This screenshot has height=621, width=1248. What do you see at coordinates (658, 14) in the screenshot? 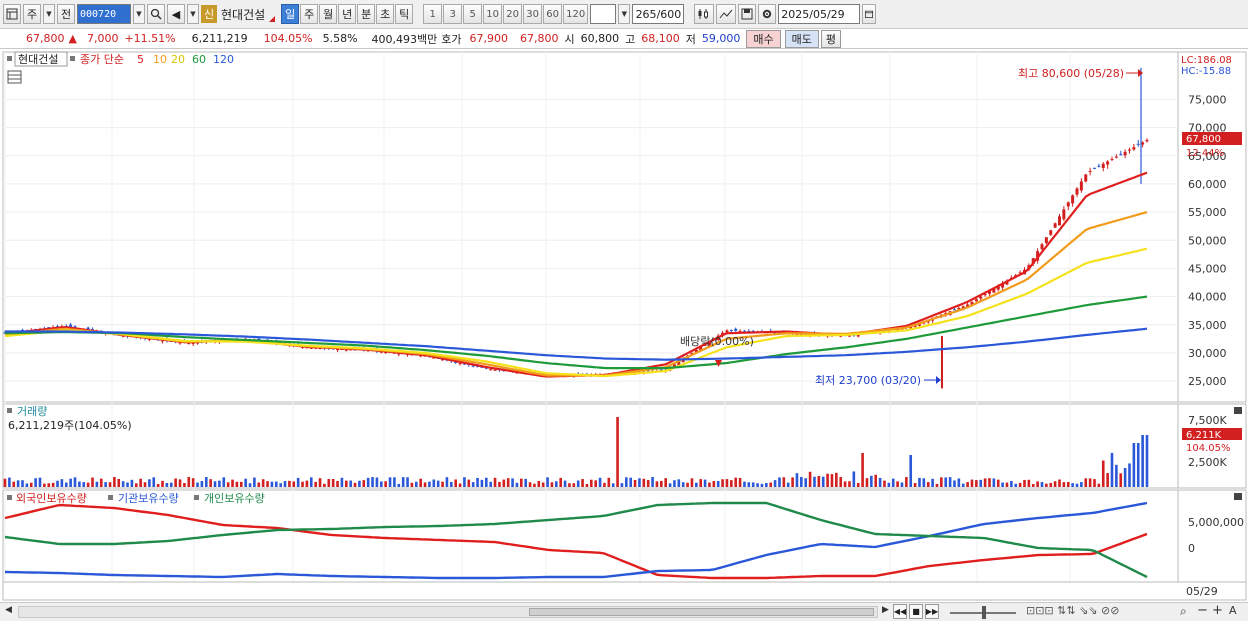
I see `count-input: 265 /600` at bounding box center [658, 14].